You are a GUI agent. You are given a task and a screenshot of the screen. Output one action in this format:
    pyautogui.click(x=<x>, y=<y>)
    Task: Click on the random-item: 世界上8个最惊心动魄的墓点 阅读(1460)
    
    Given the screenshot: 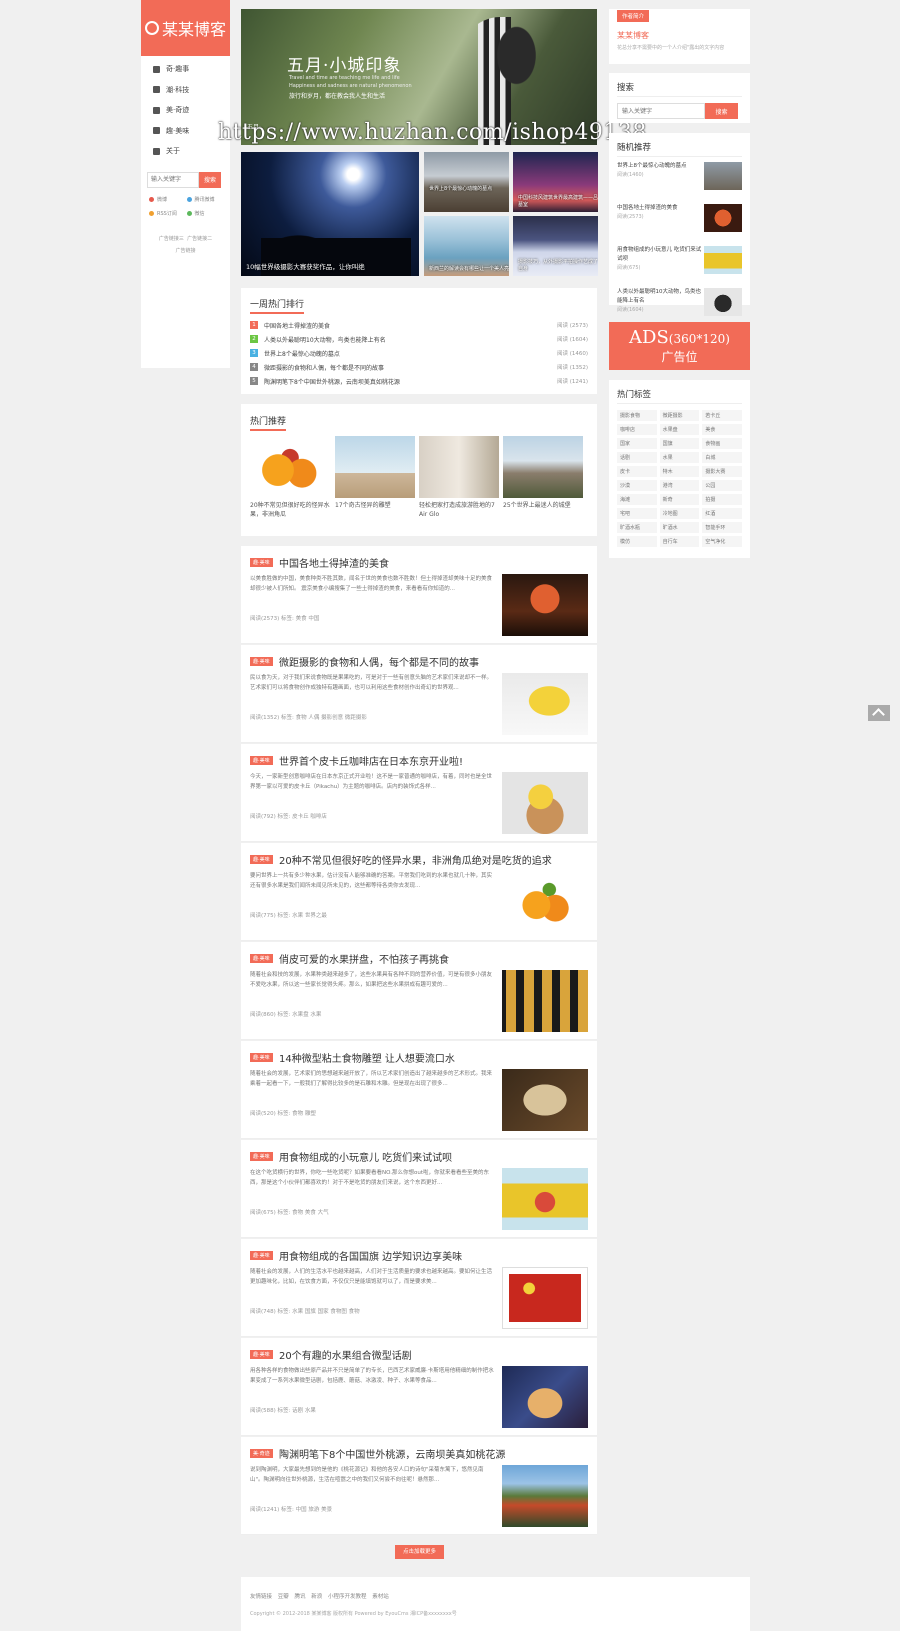 What is the action you would take?
    pyautogui.click(x=679, y=180)
    